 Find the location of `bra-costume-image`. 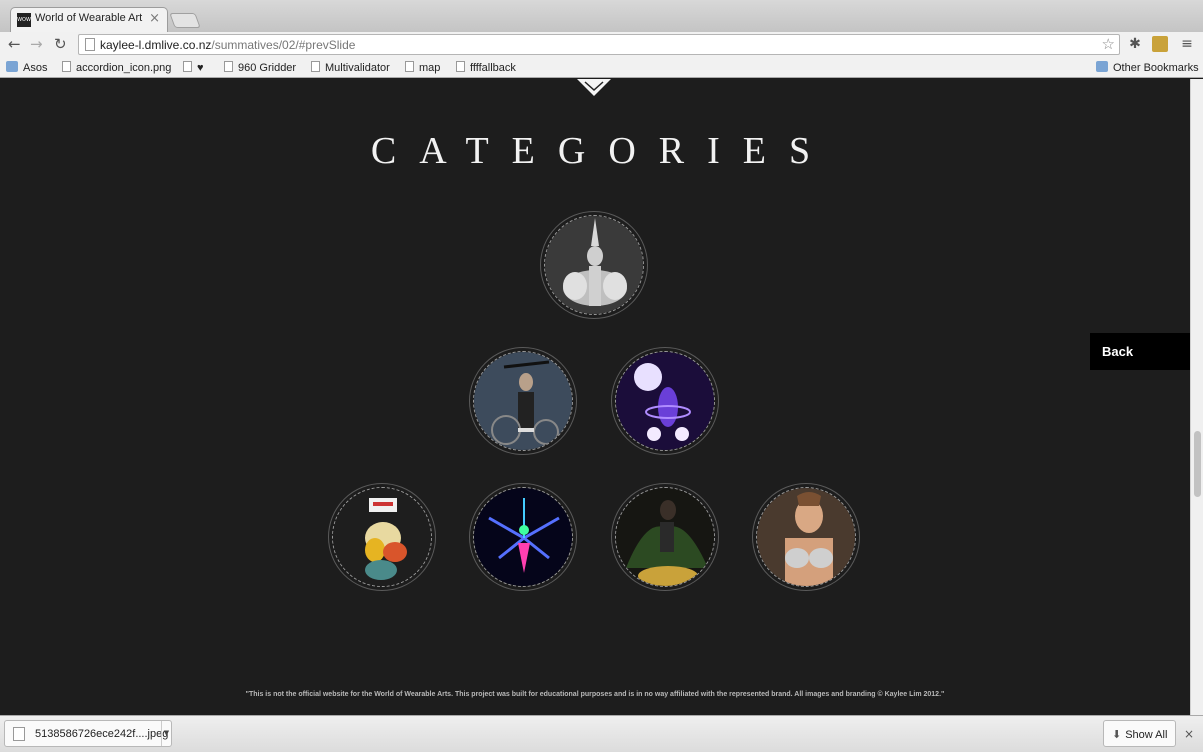

bra-costume-image is located at coordinates (806, 537).